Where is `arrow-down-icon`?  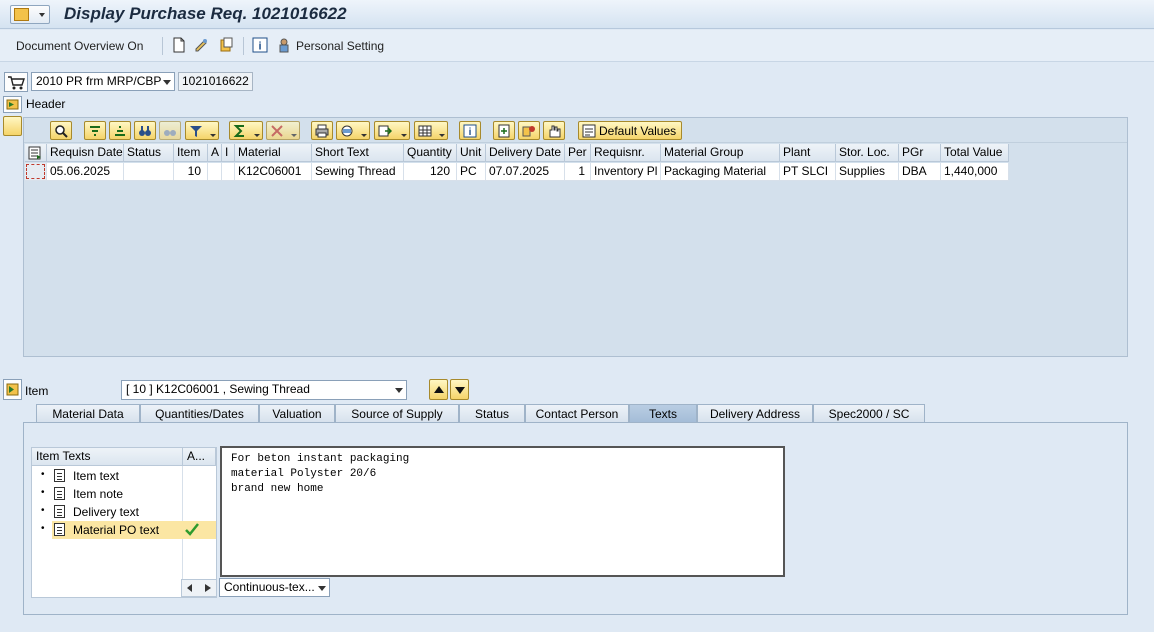 arrow-down-icon is located at coordinates (460, 390).